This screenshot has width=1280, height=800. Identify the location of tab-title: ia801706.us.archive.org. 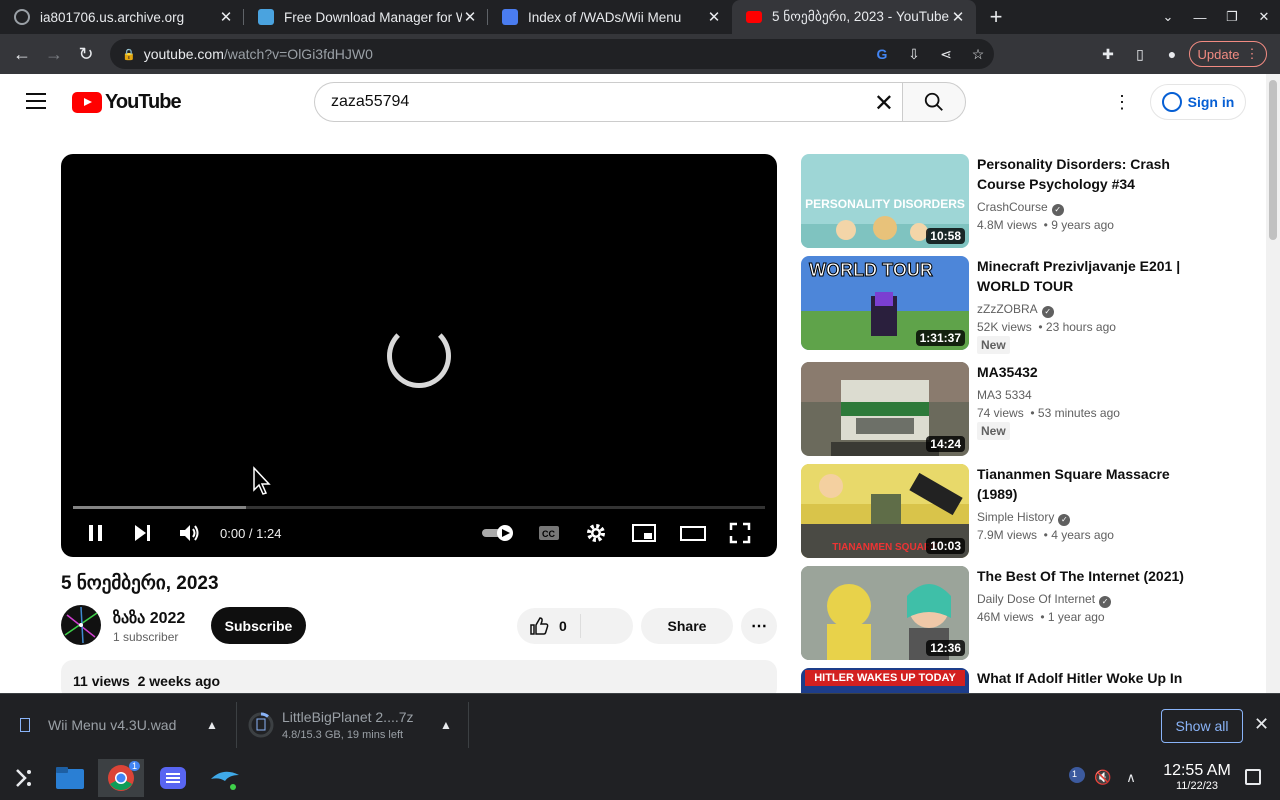
(112, 17).